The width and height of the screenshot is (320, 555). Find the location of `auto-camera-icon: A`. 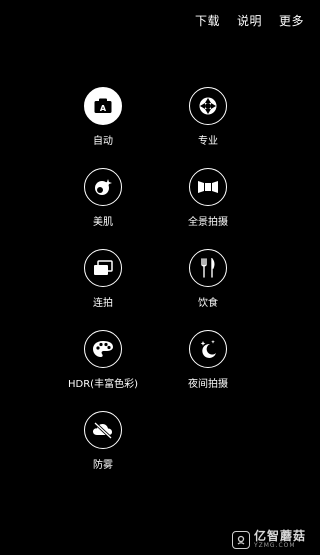

auto-camera-icon: A is located at coordinates (103, 105).